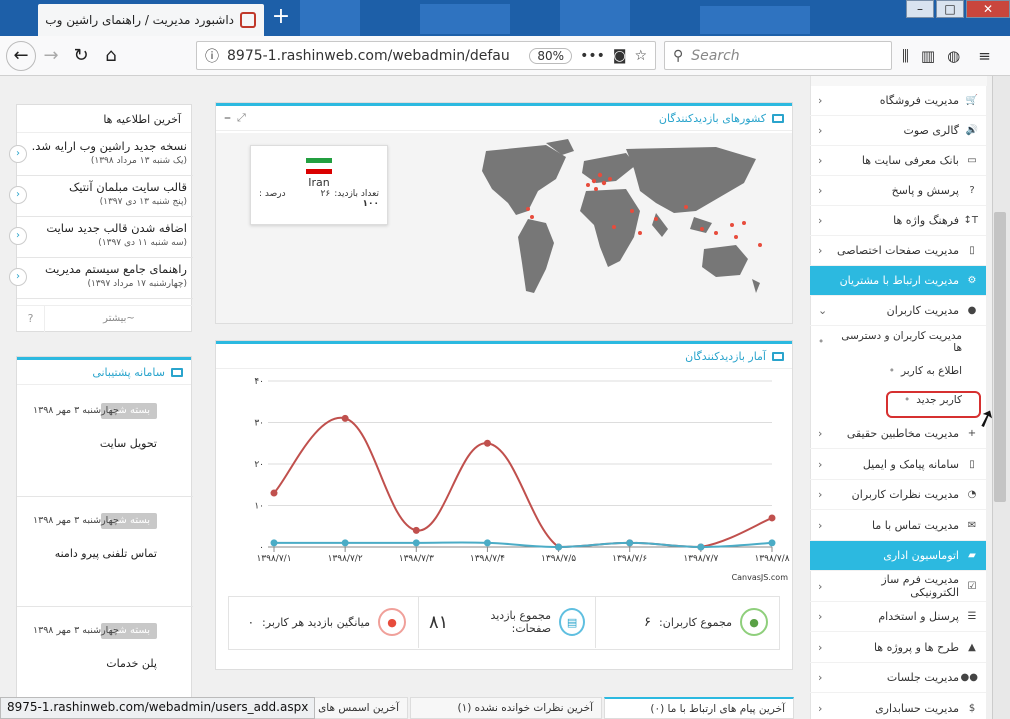  Describe the element at coordinates (898, 434) in the screenshot. I see `sidebar-item2-0: + مدیریت مخاطبین حقیقی ‹` at that location.